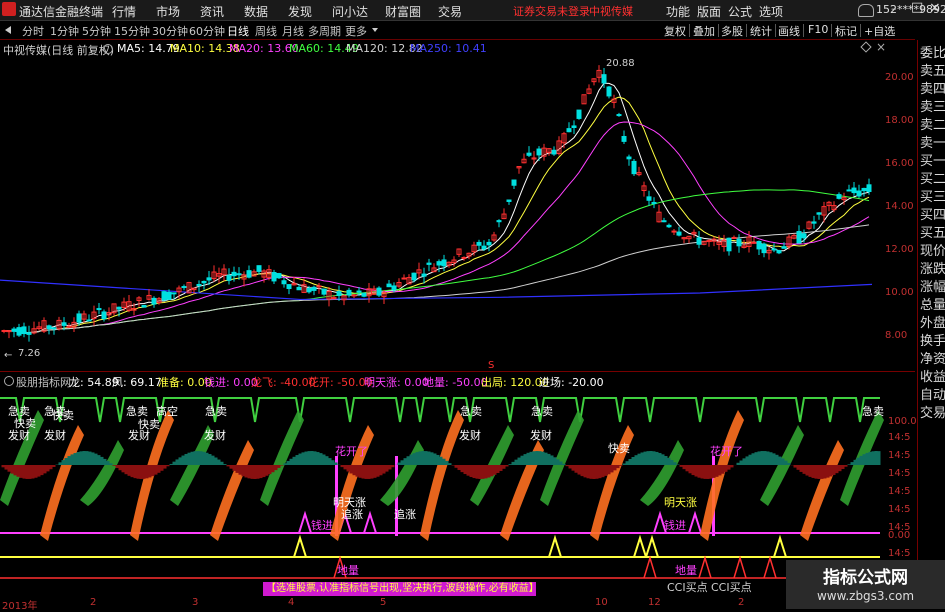 Image resolution: width=945 pixels, height=612 pixels. I want to click on period-30min: 30分钟, so click(170, 31).